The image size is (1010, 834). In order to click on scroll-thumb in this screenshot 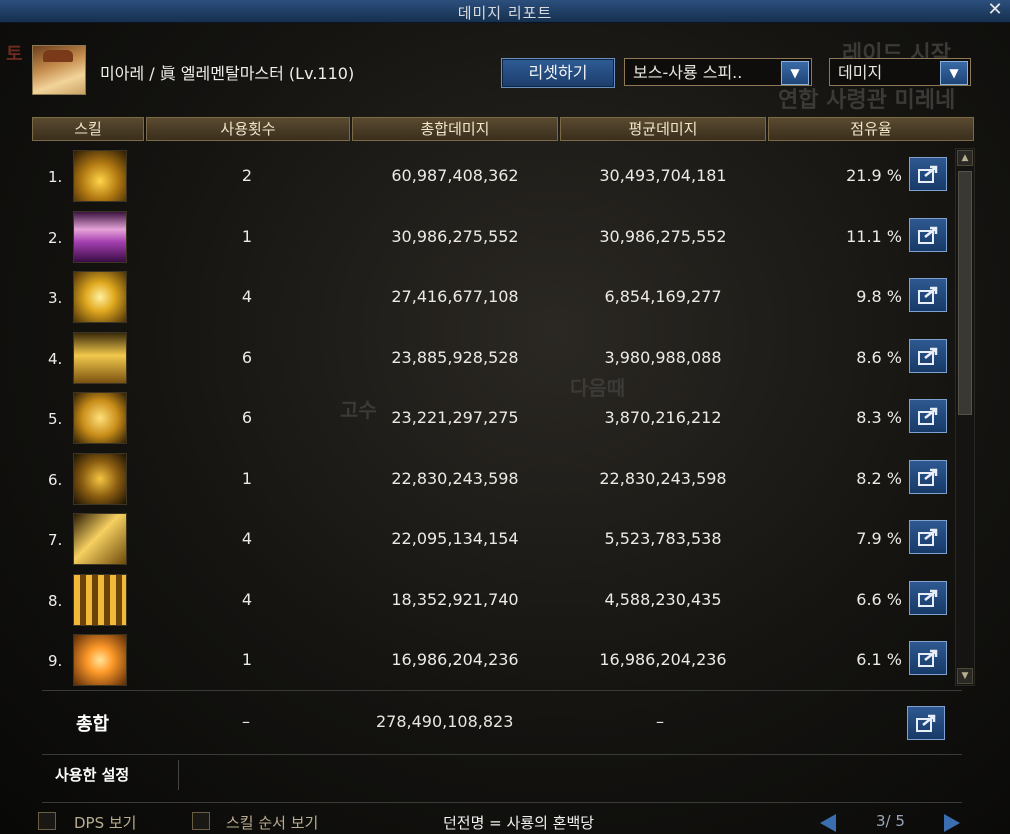, I will do `click(965, 293)`.